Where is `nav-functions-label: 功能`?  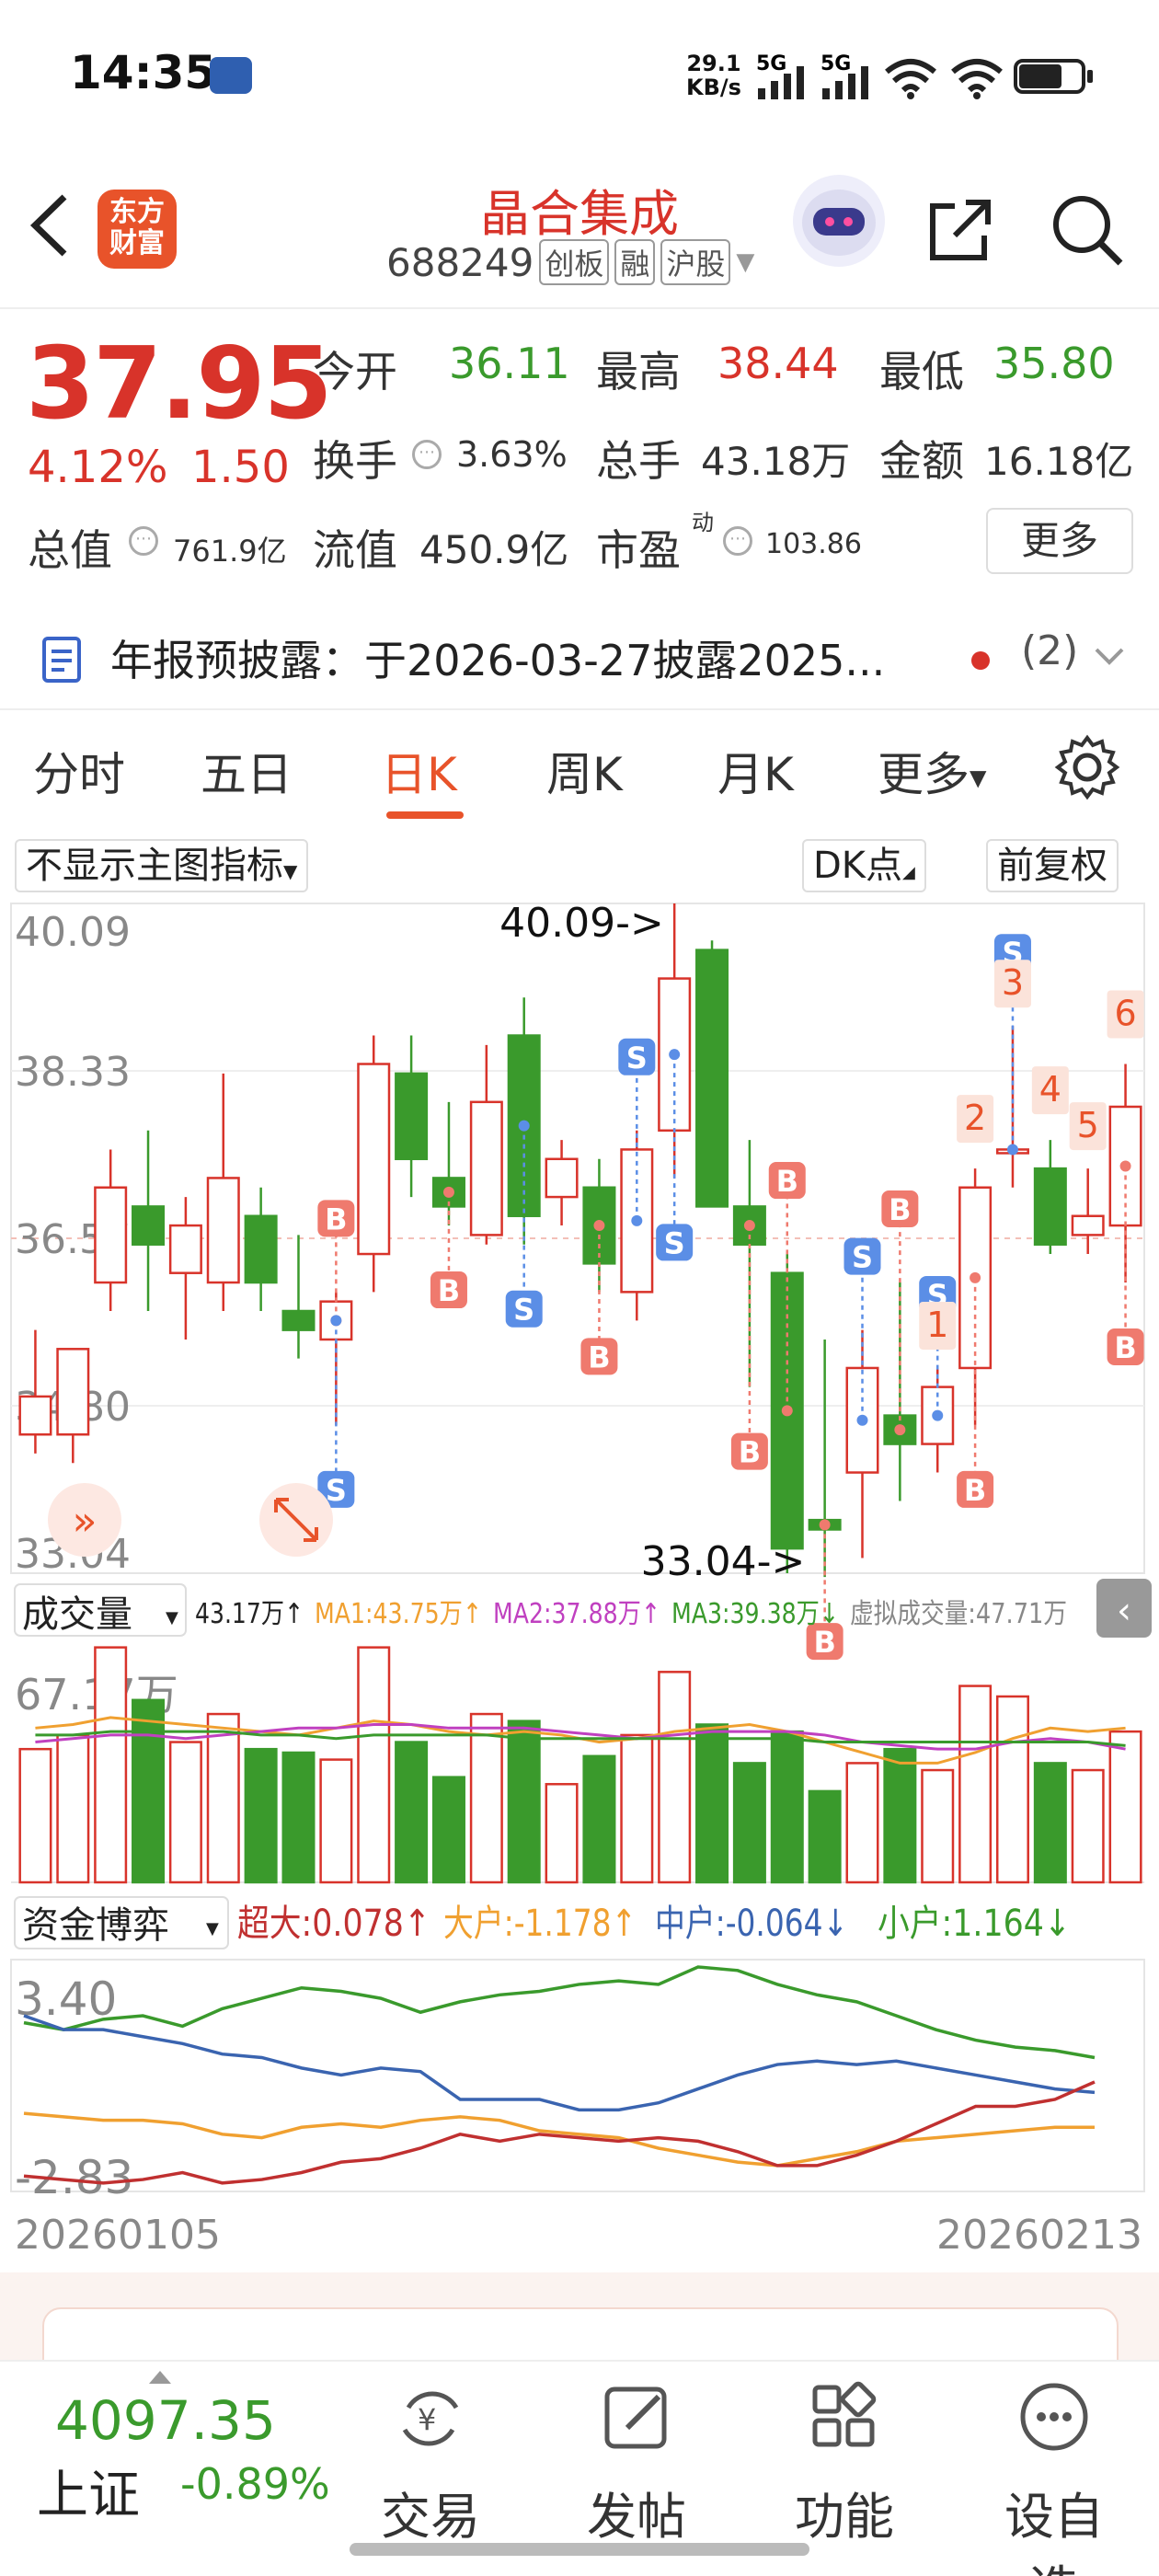 nav-functions-label: 功能 is located at coordinates (844, 2517).